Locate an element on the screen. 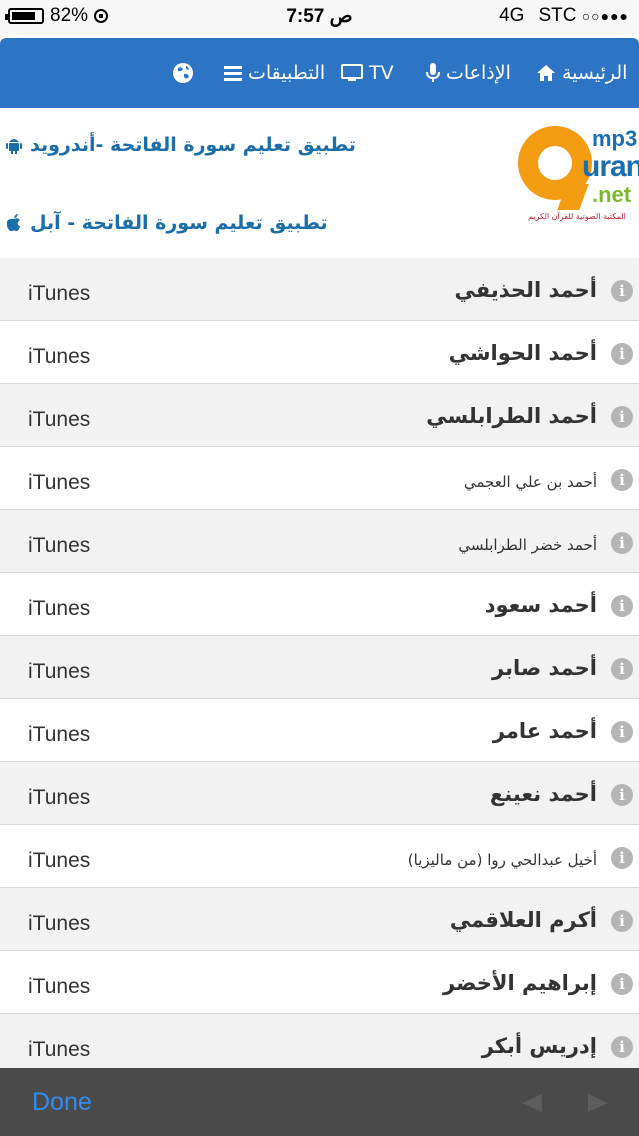 This screenshot has width=639, height=1136. tv-icon is located at coordinates (352, 72).